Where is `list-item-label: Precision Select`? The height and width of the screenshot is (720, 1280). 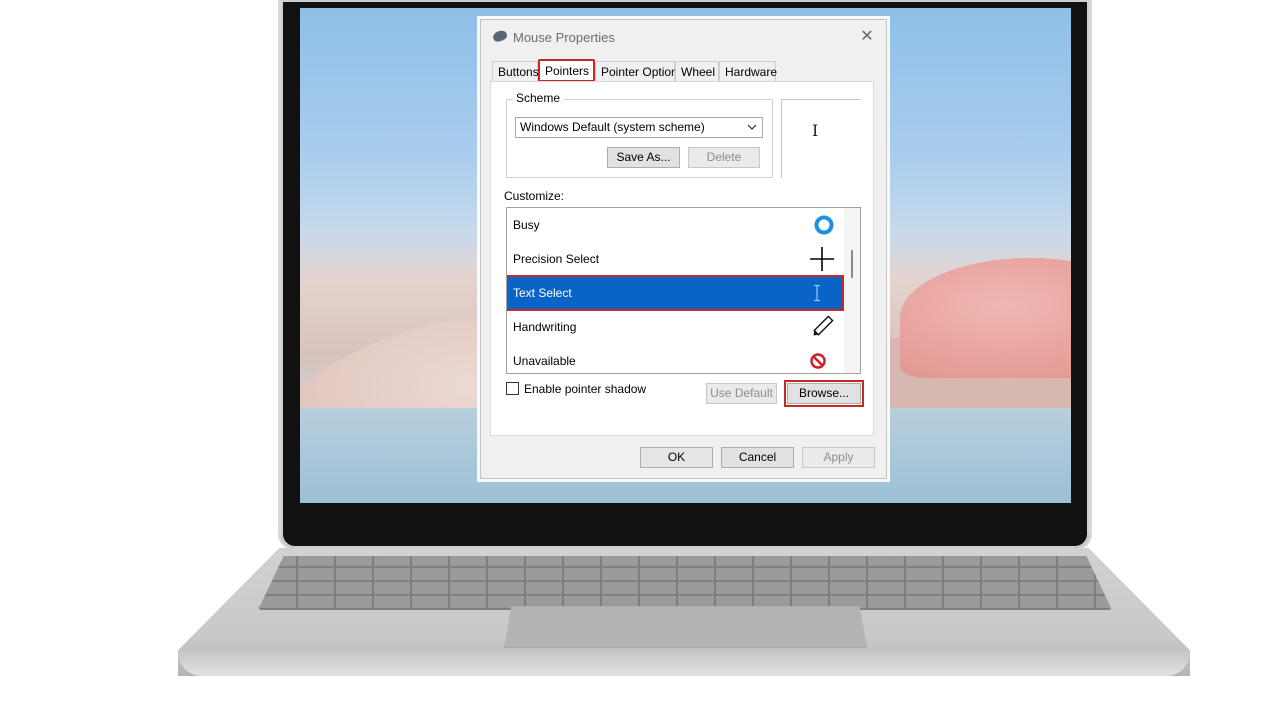
list-item-label: Precision Select is located at coordinates (556, 259).